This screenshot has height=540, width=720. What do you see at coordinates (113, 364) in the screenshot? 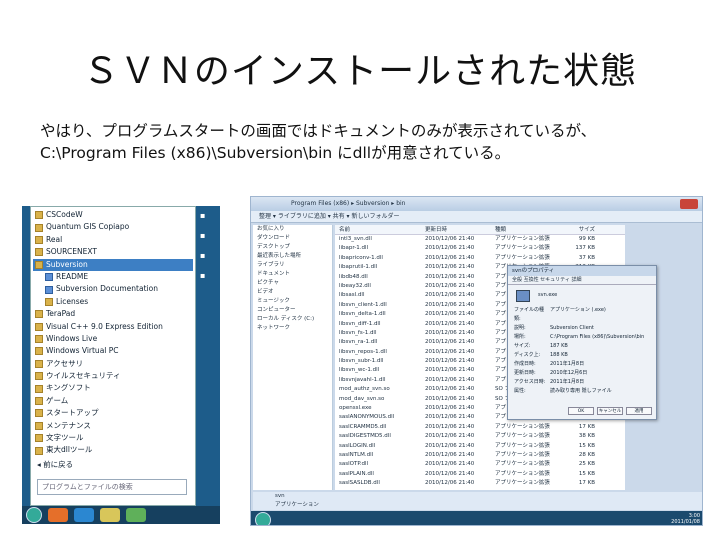
I see `start-menu-item: アクセサリ` at bounding box center [113, 364].